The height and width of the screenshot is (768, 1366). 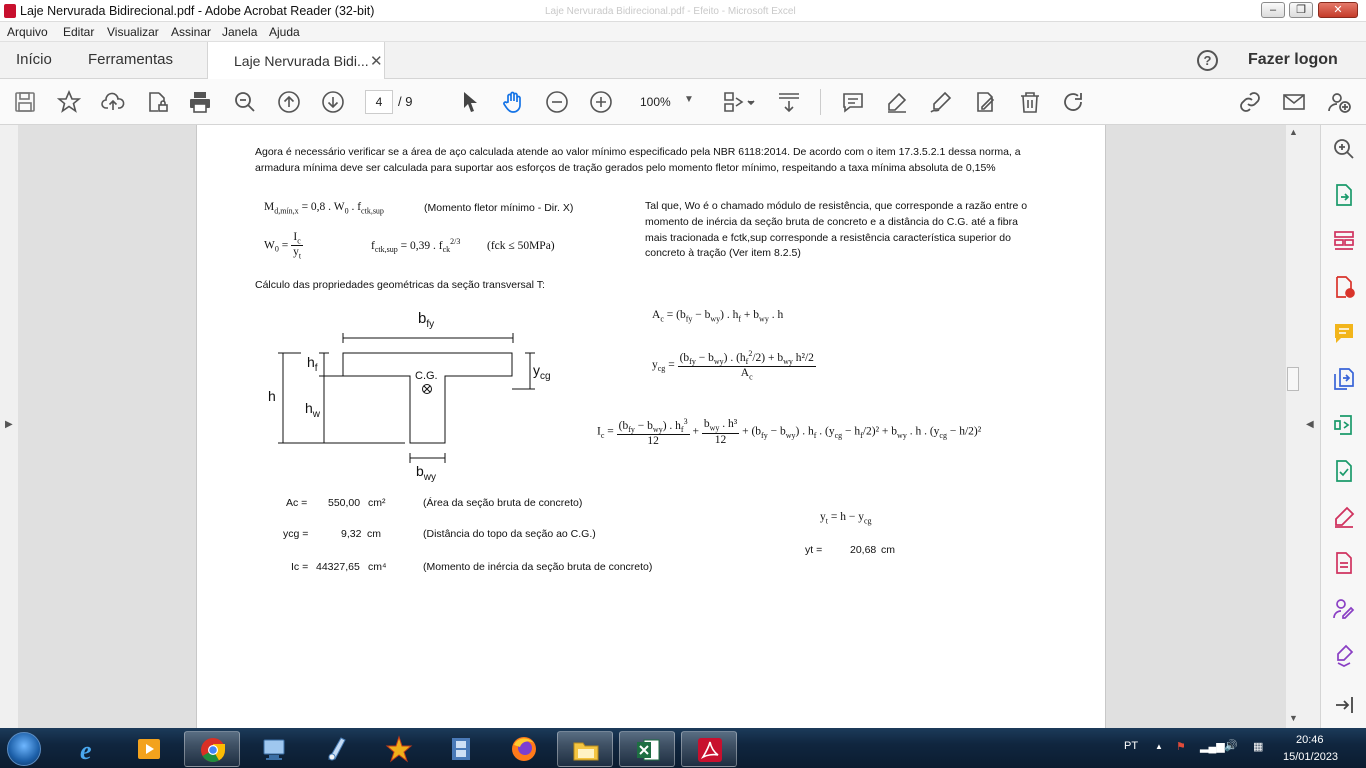 What do you see at coordinates (1231, 745) in the screenshot?
I see `tray-volume-icon: 🔊` at bounding box center [1231, 745].